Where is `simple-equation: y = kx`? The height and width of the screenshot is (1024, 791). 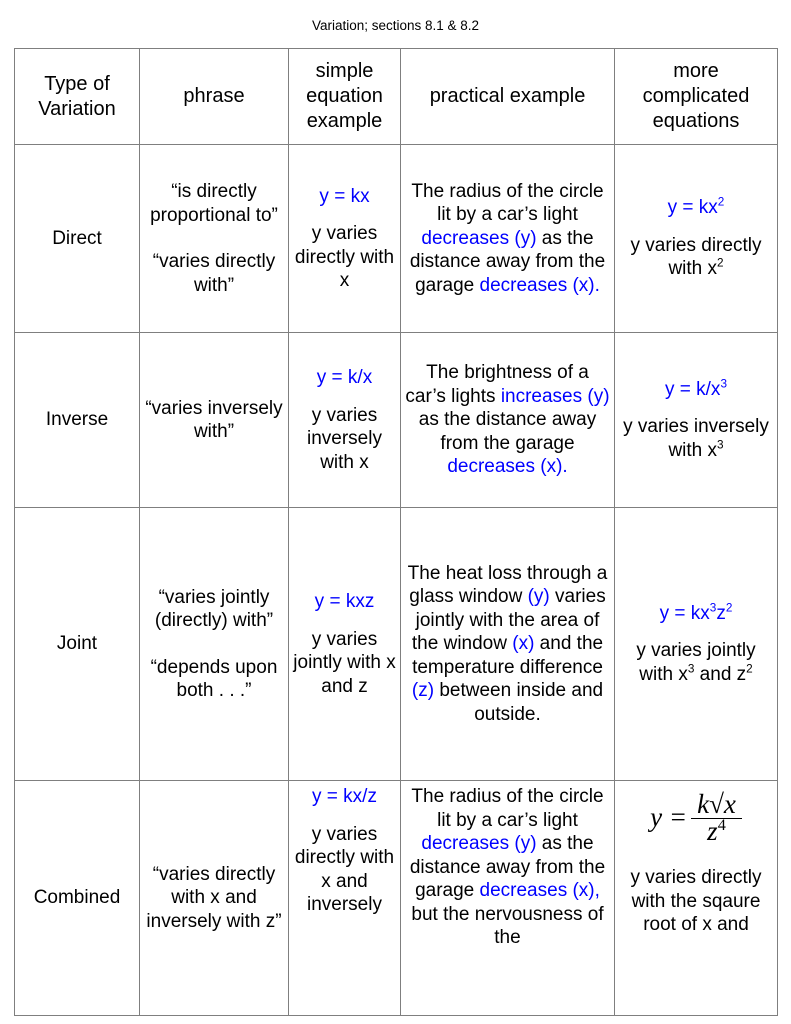
simple-equation: y = kx is located at coordinates (344, 196).